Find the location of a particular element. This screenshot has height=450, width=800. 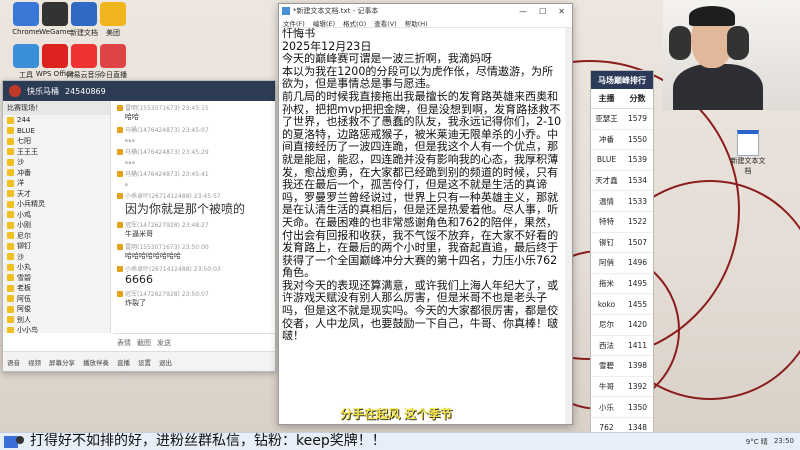

member-row: 天才 is located at coordinates (56, 194).